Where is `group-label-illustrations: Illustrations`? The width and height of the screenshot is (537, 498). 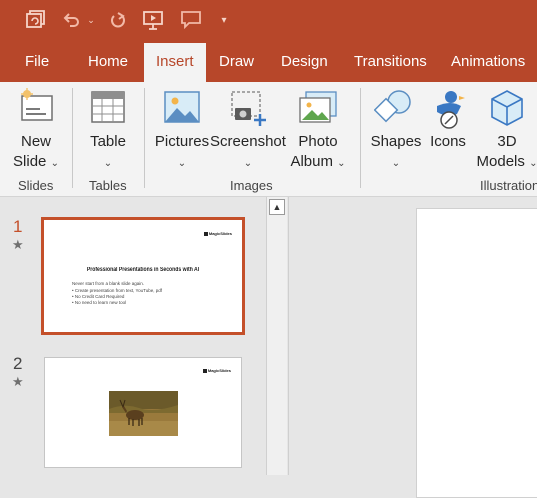
group-label-illustrations: Illustrations is located at coordinates (508, 185).